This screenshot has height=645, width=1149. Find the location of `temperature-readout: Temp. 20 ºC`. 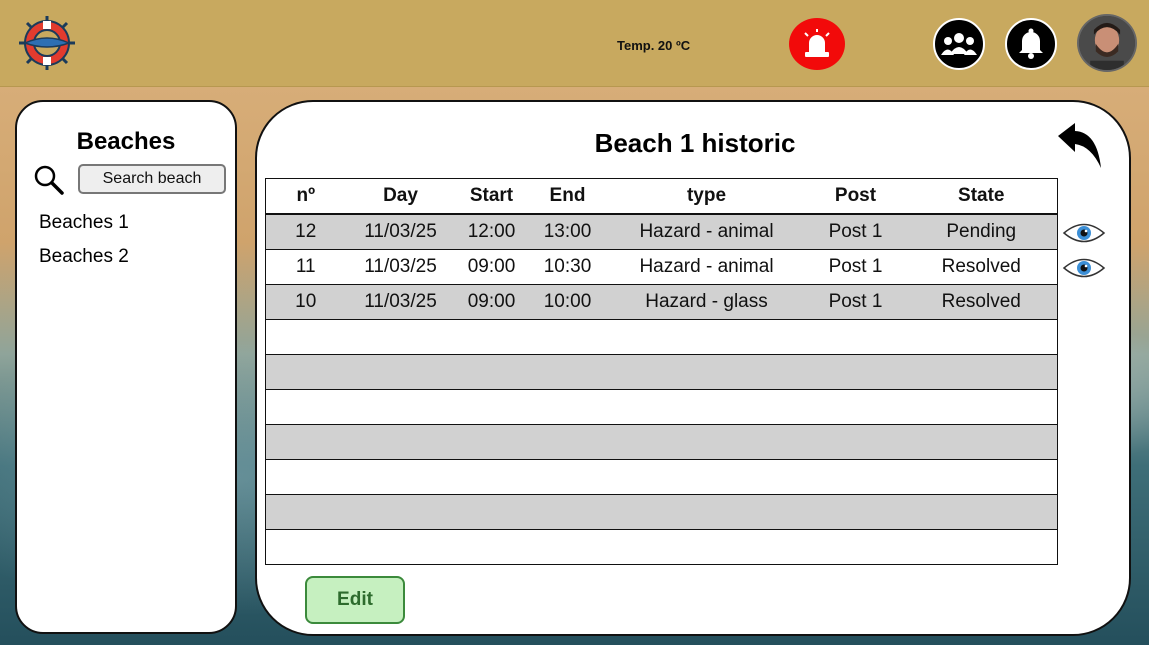

temperature-readout: Temp. 20 ºC is located at coordinates (654, 45).